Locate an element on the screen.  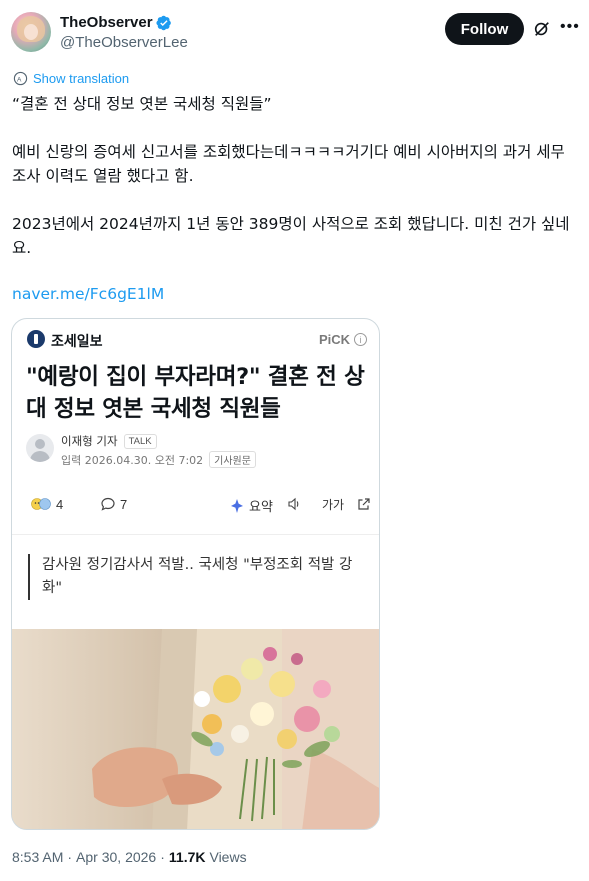
reactions-count: 4 is located at coordinates (60, 504).